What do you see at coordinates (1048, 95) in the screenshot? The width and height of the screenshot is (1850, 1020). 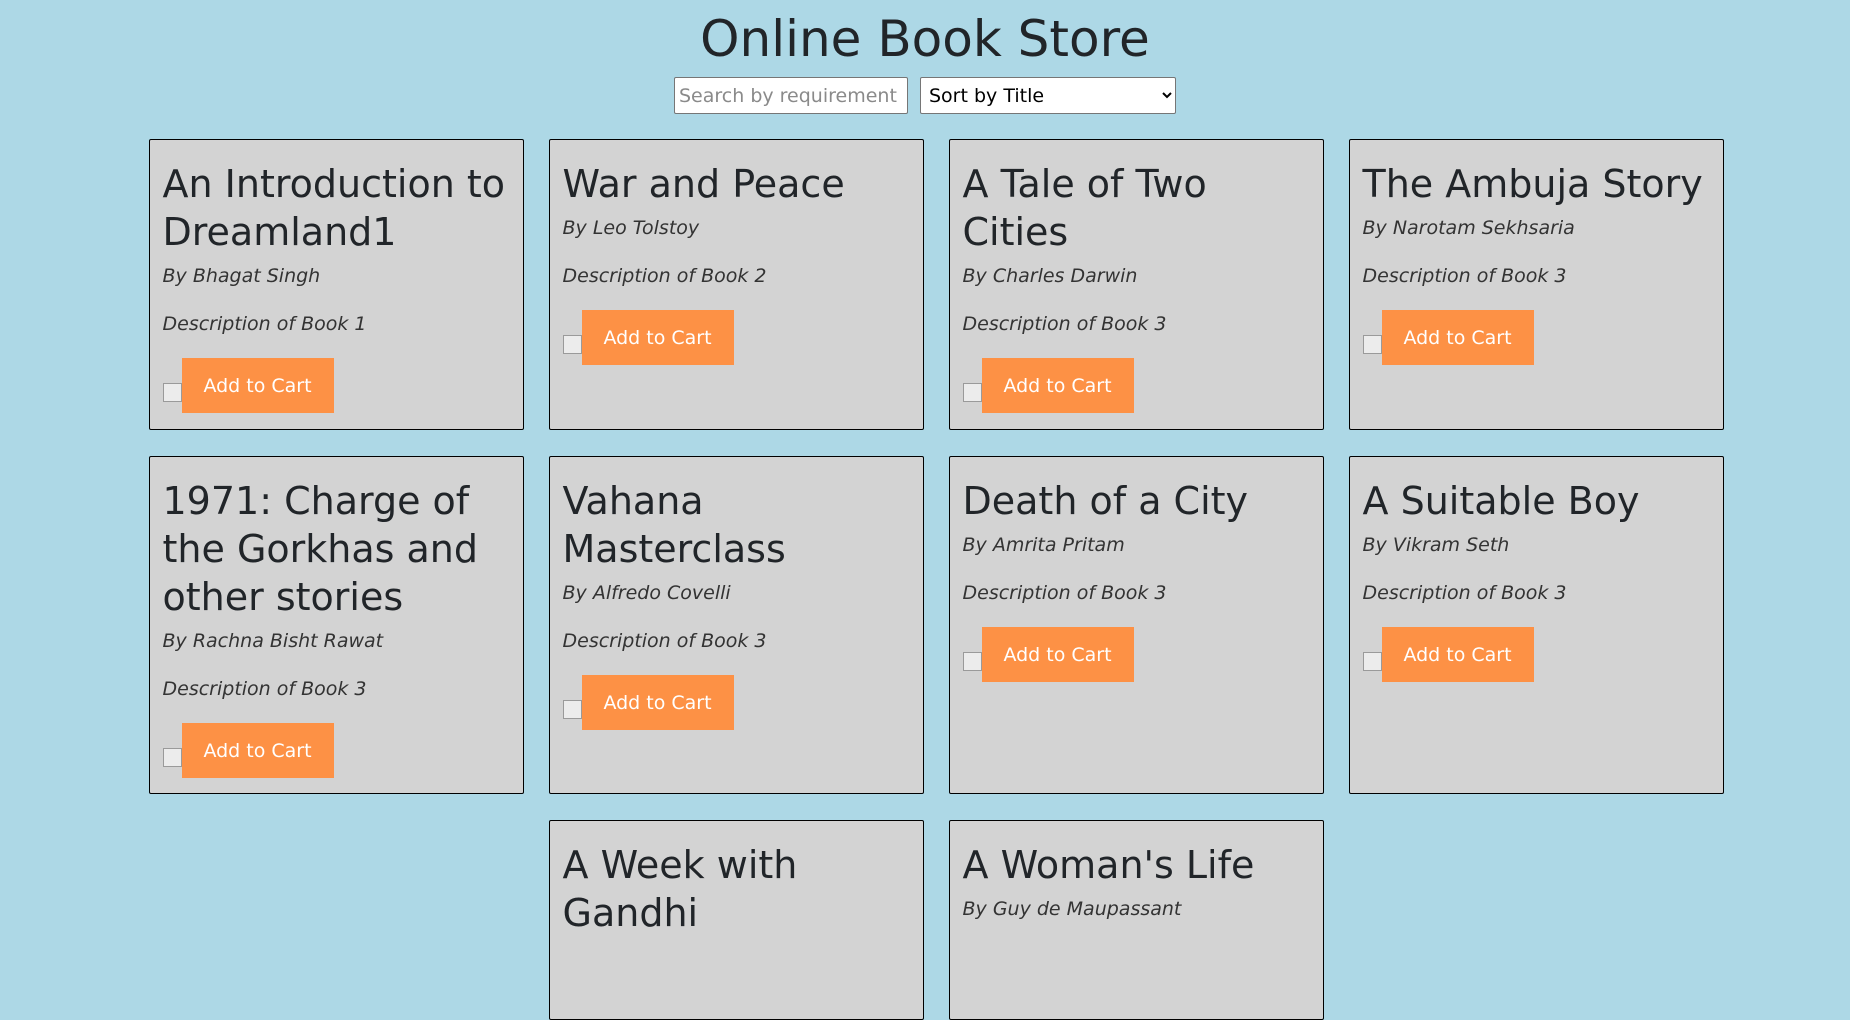 I see `sort-select: Sort by Title` at bounding box center [1048, 95].